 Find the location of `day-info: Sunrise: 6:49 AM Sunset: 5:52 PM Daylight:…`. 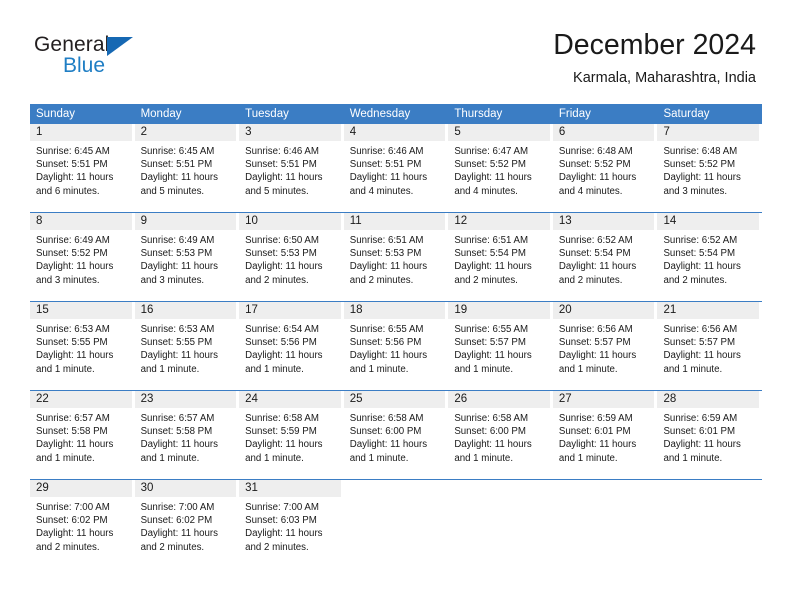

day-info: Sunrise: 6:49 AM Sunset: 5:52 PM Daylight:… is located at coordinates (81, 258).